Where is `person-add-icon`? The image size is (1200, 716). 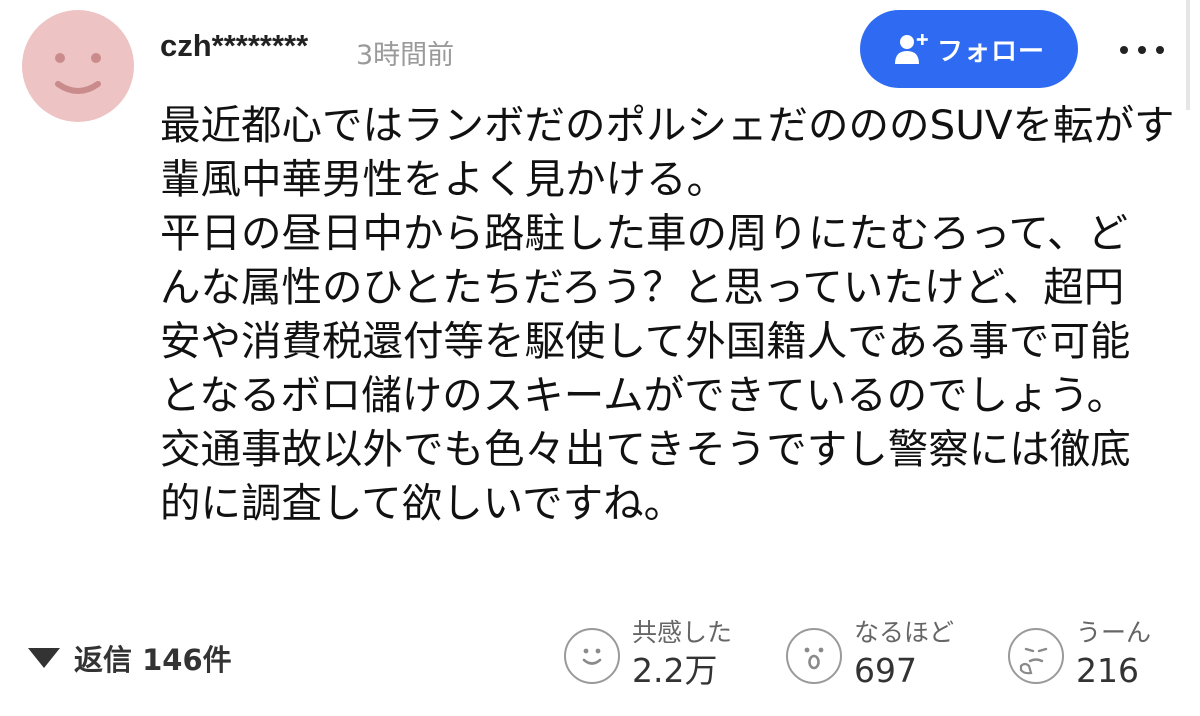 person-add-icon is located at coordinates (911, 49).